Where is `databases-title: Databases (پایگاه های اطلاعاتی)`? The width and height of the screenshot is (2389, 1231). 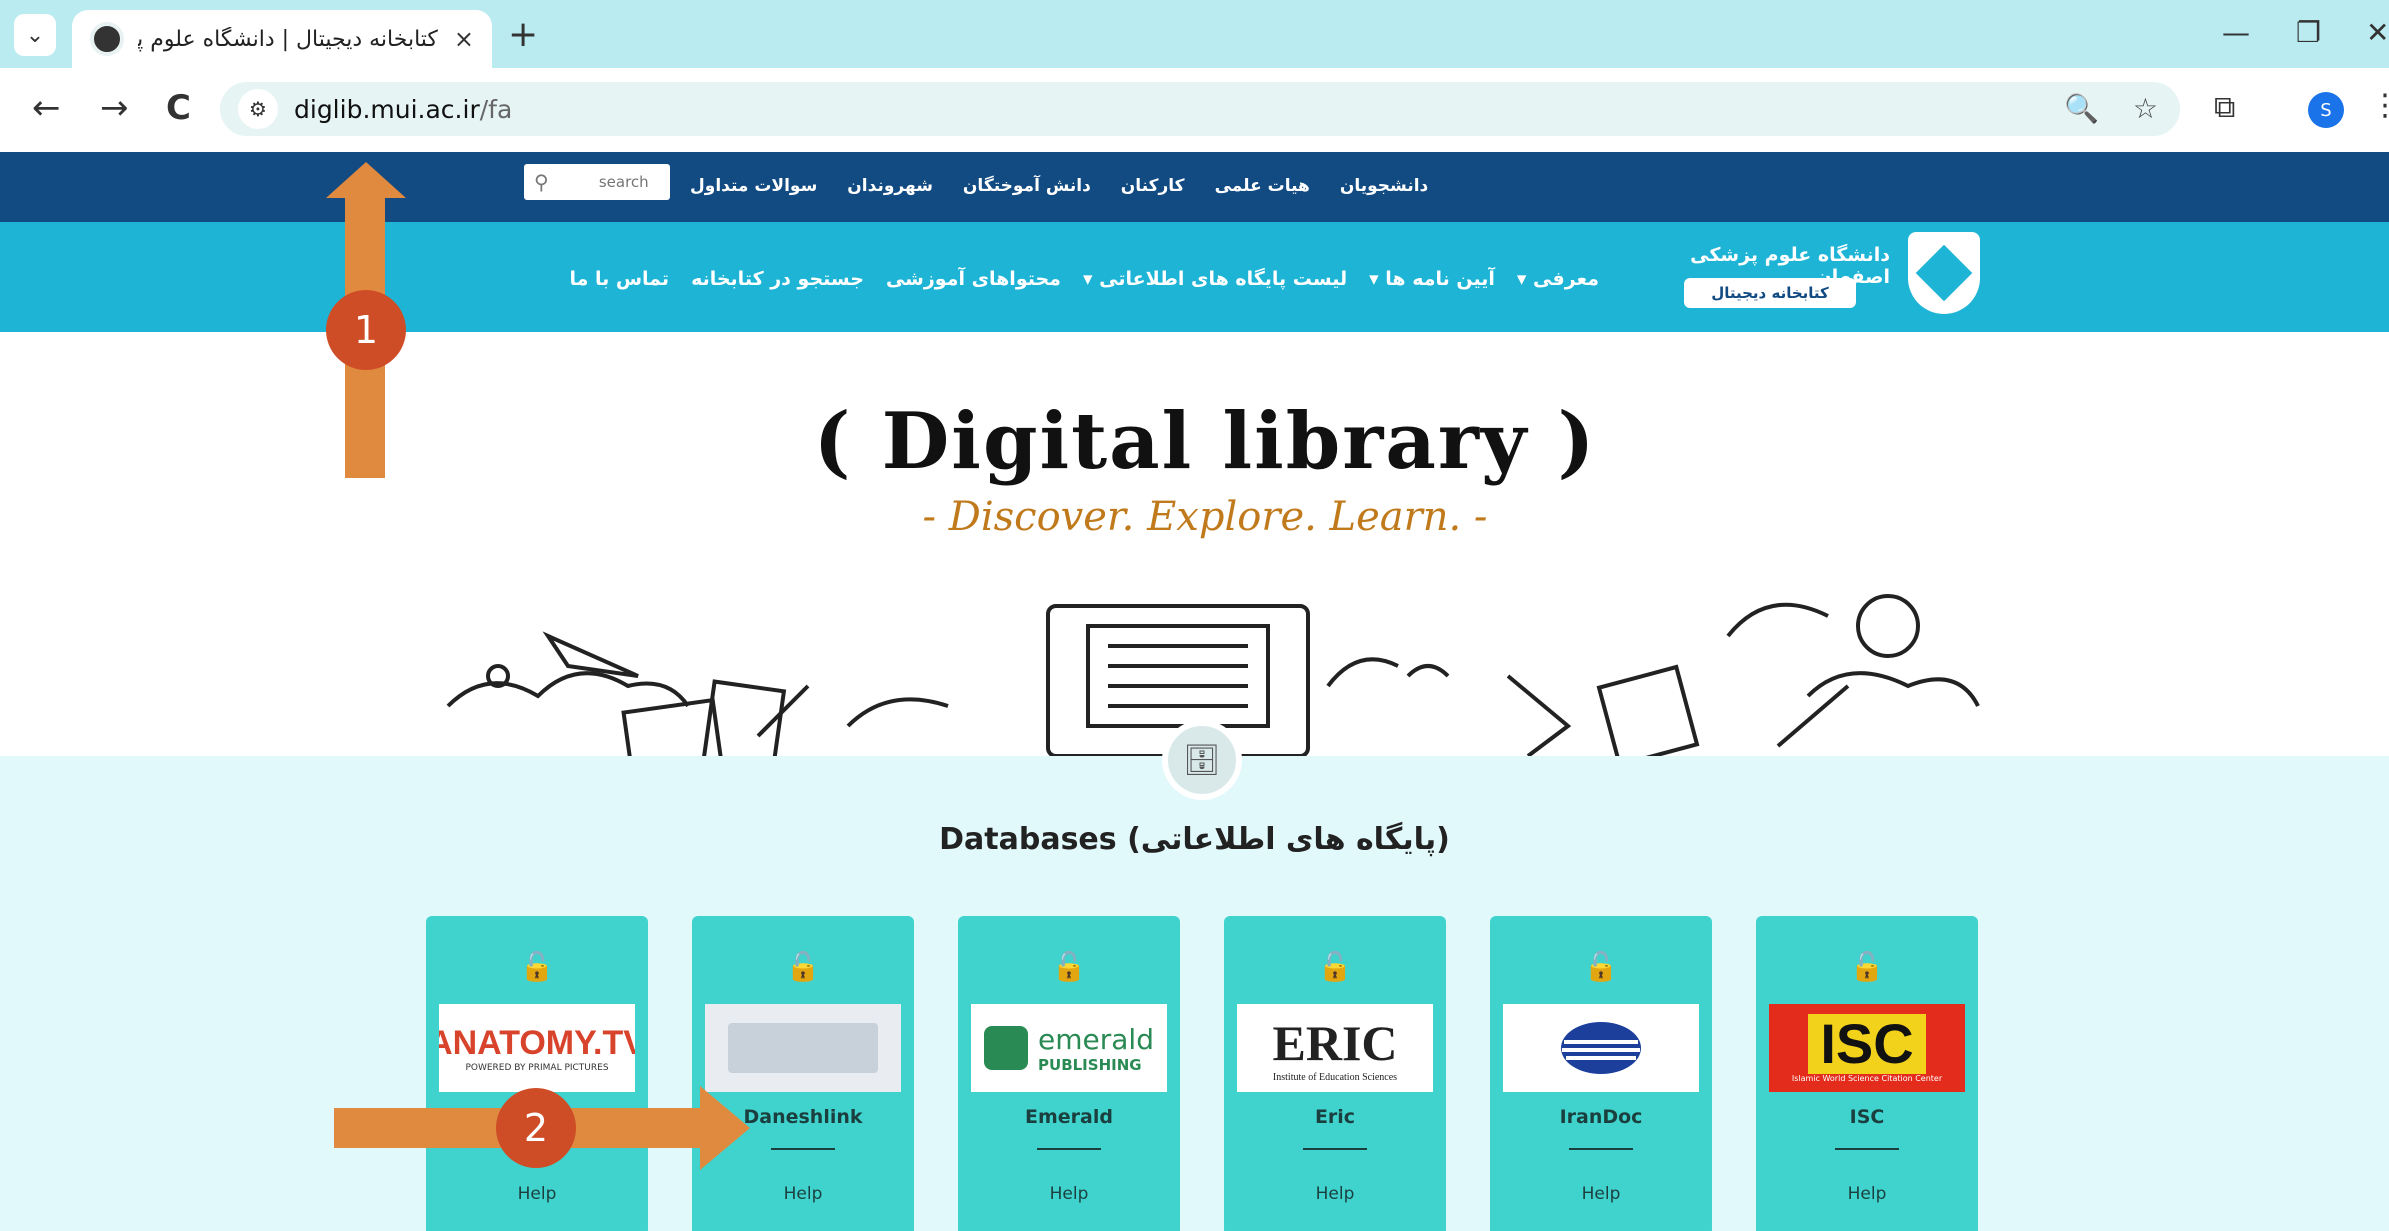
databases-title: Databases (پایگاه های اطلاعاتی) is located at coordinates (1194, 839).